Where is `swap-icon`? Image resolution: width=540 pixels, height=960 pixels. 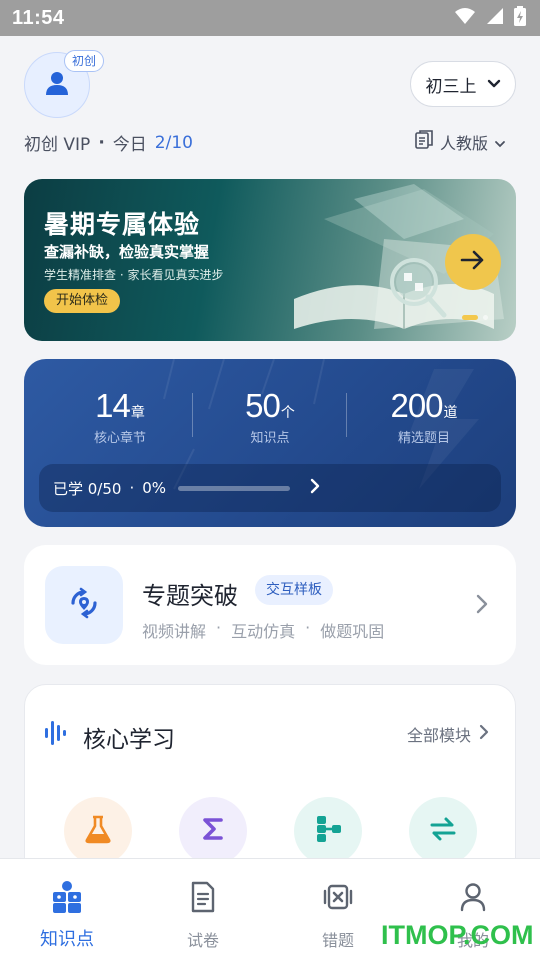 swap-icon is located at coordinates (443, 831).